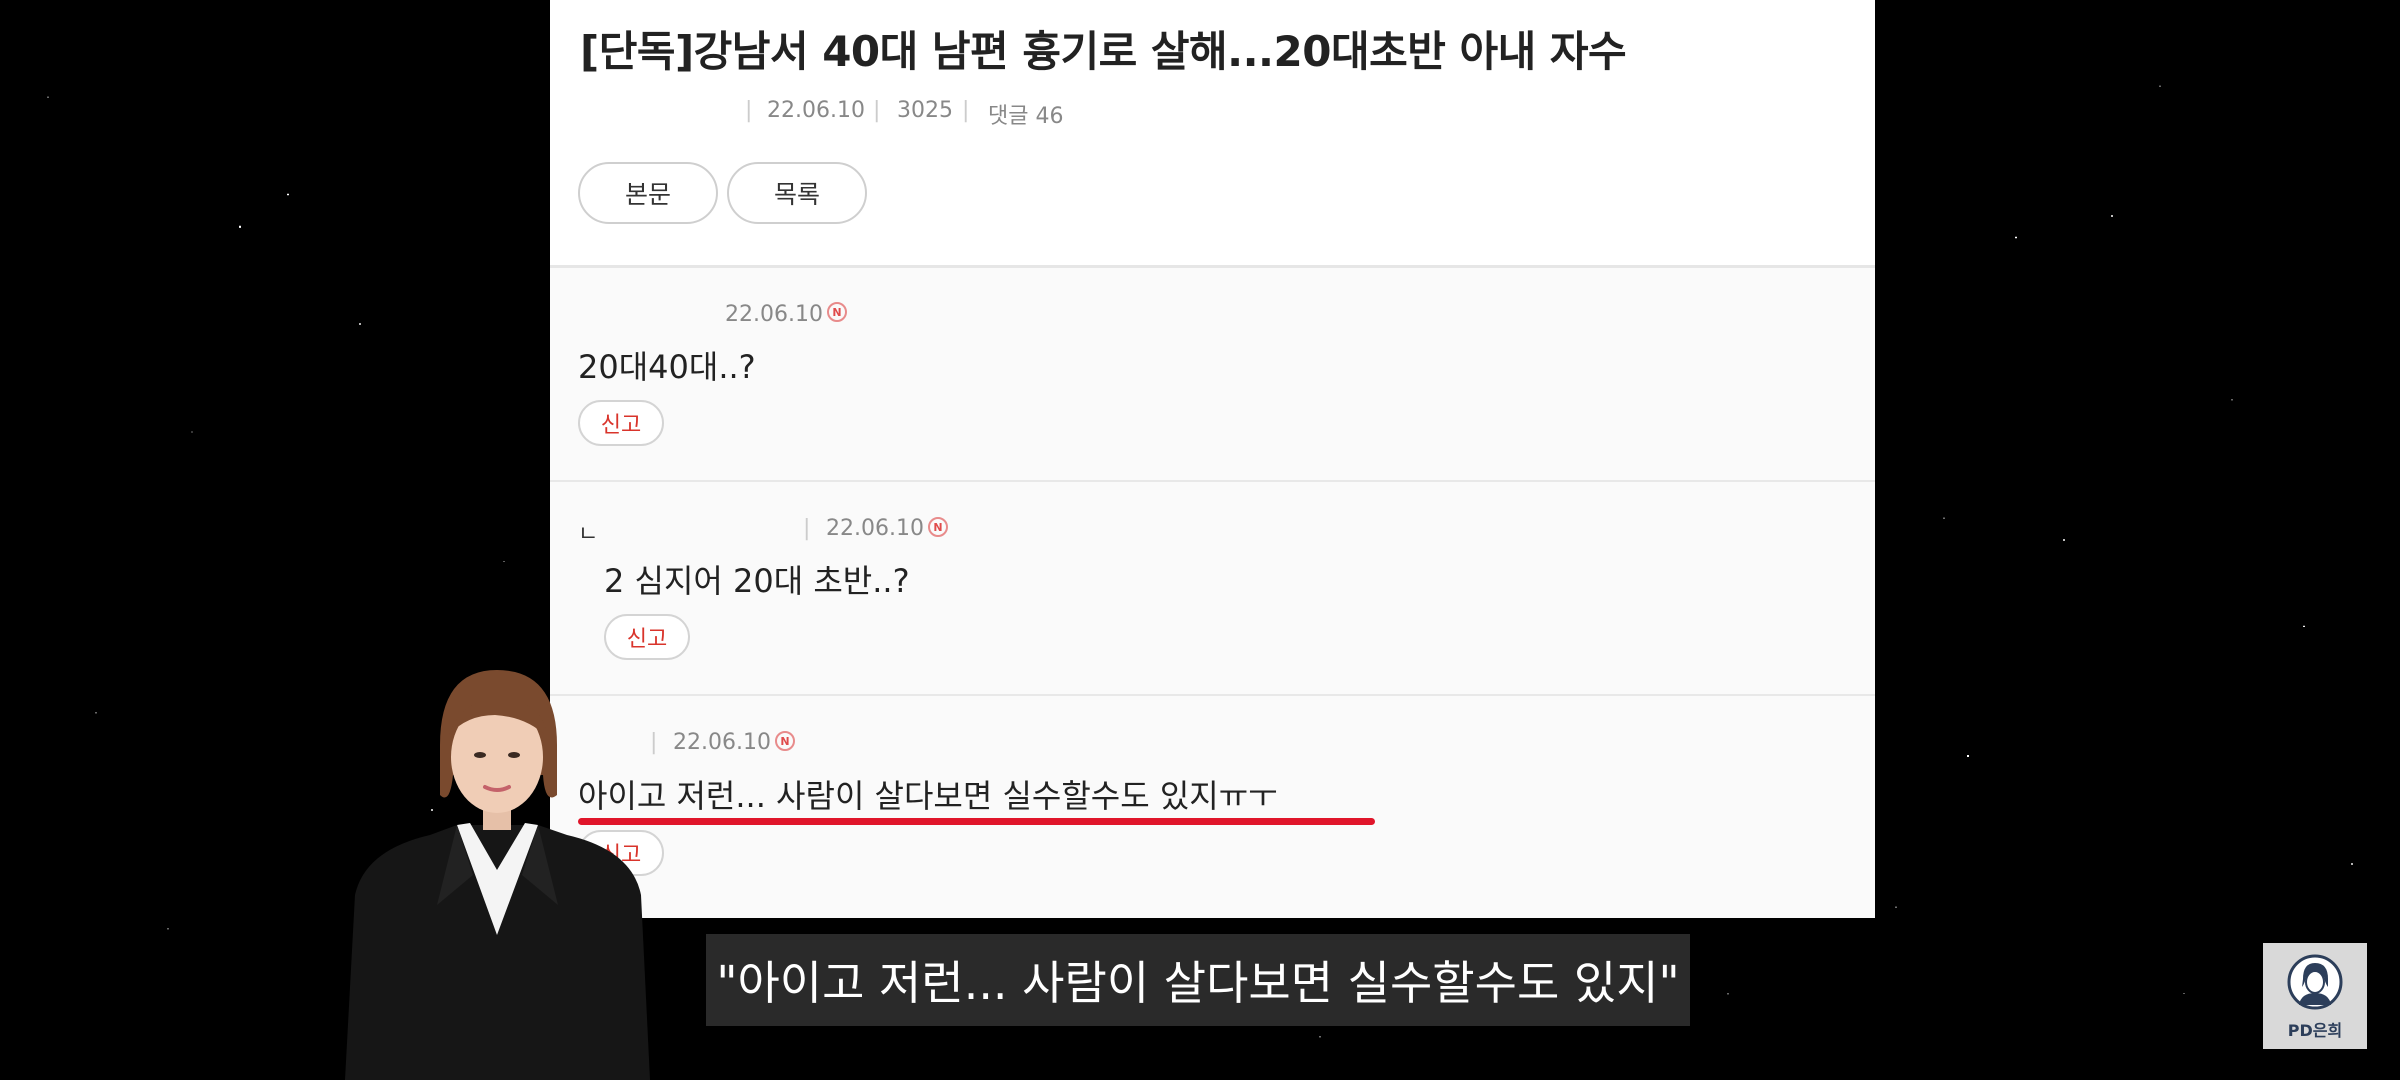 This screenshot has width=2400, height=1080. I want to click on presenter-image, so click(497, 875).